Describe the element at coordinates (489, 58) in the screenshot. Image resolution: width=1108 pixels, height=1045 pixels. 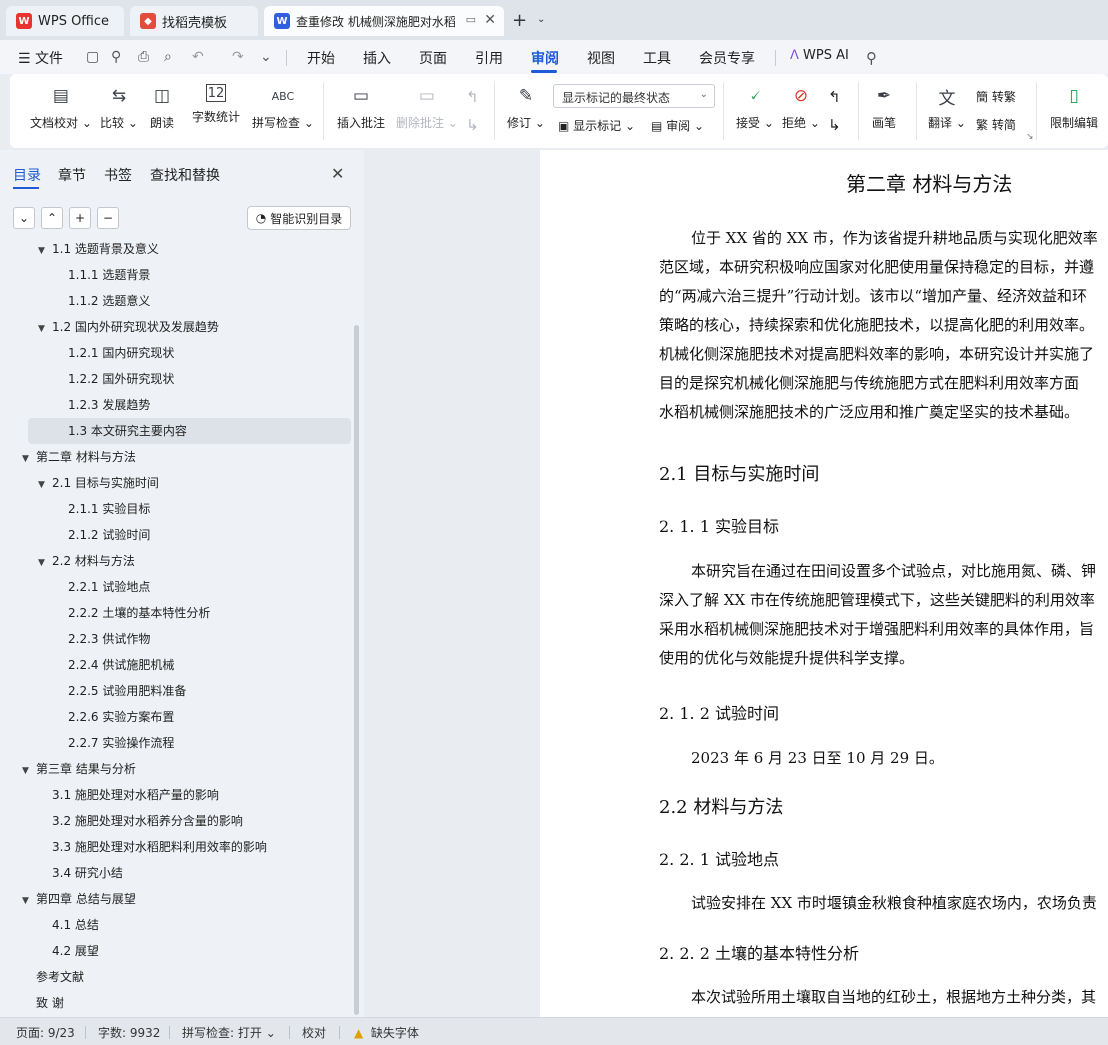
I see `menu-reference: 引用` at that location.